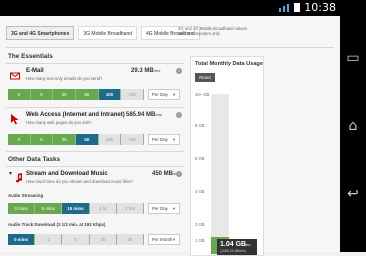  What do you see at coordinates (179, 115) in the screenshot?
I see `web-info-icon: i` at bounding box center [179, 115].